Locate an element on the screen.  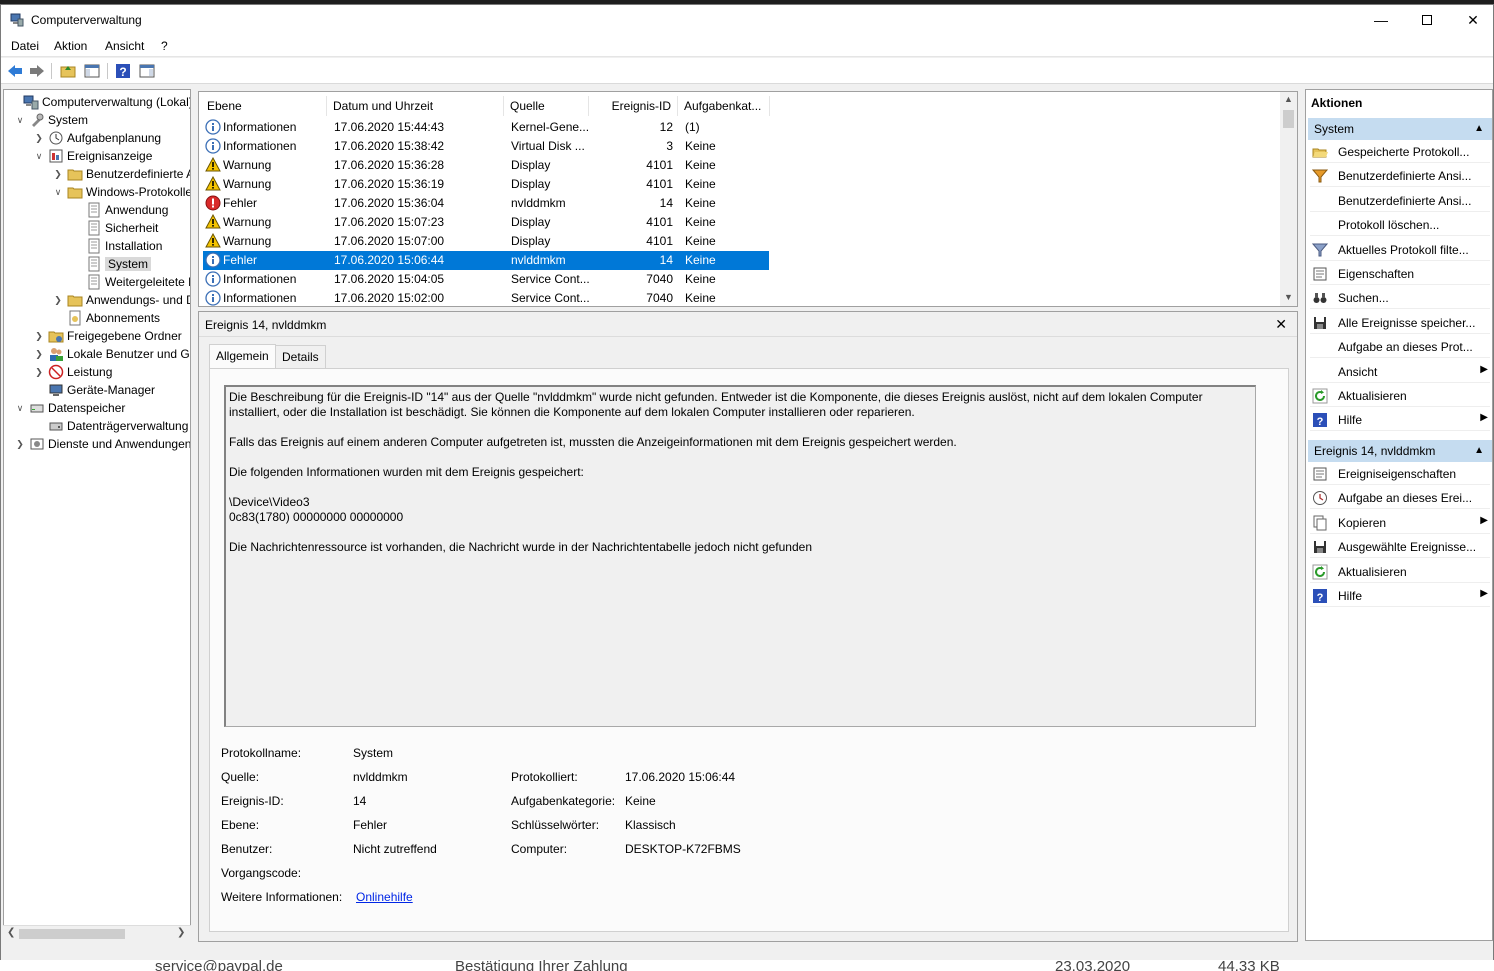
tab-details: Details is located at coordinates (300, 357).